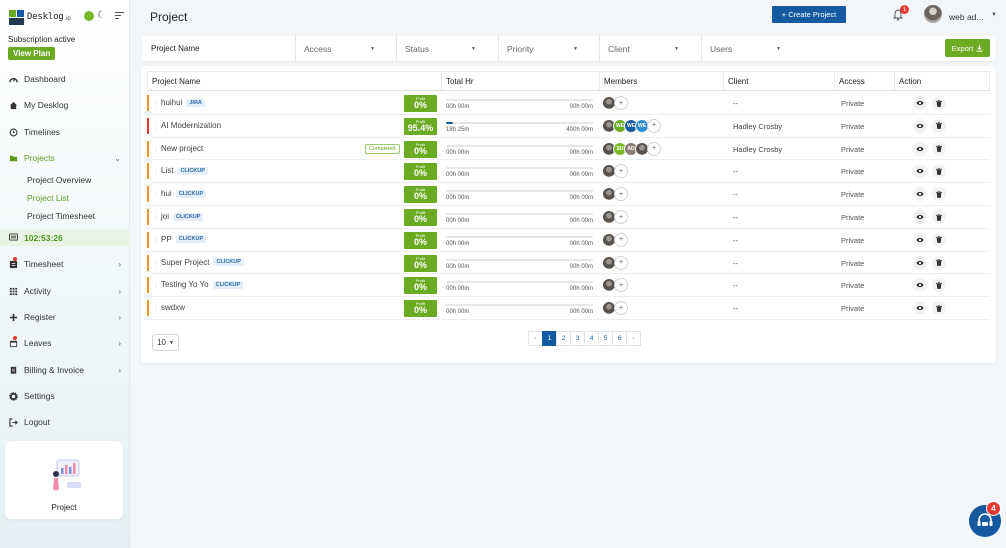  I want to click on project-name-cell: List CLICKUP, so click(184, 170).